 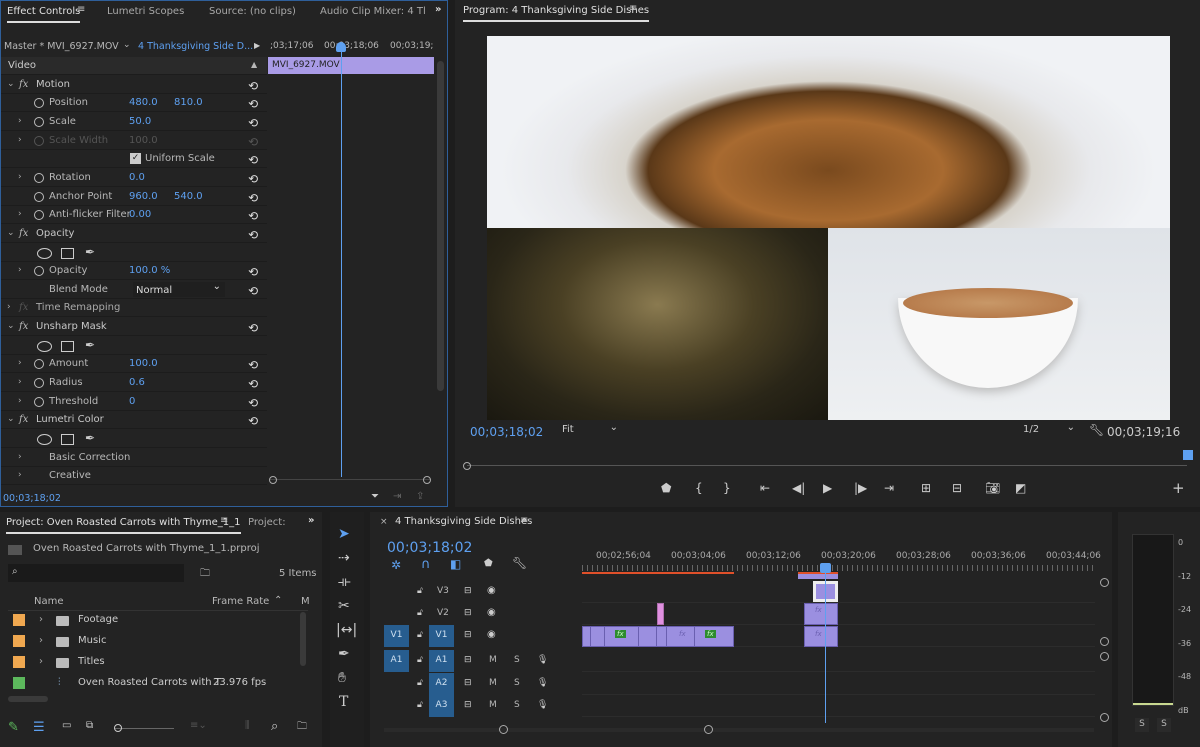 What do you see at coordinates (427, 480) in the screenshot?
I see `zoom-handle-right` at bounding box center [427, 480].